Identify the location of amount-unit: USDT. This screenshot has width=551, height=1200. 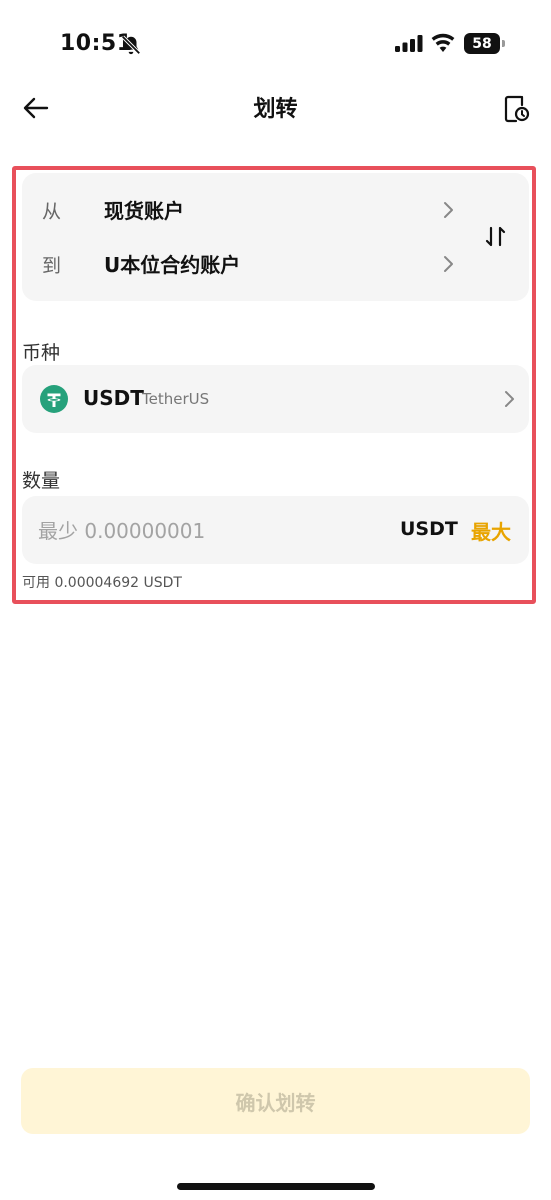
(429, 529).